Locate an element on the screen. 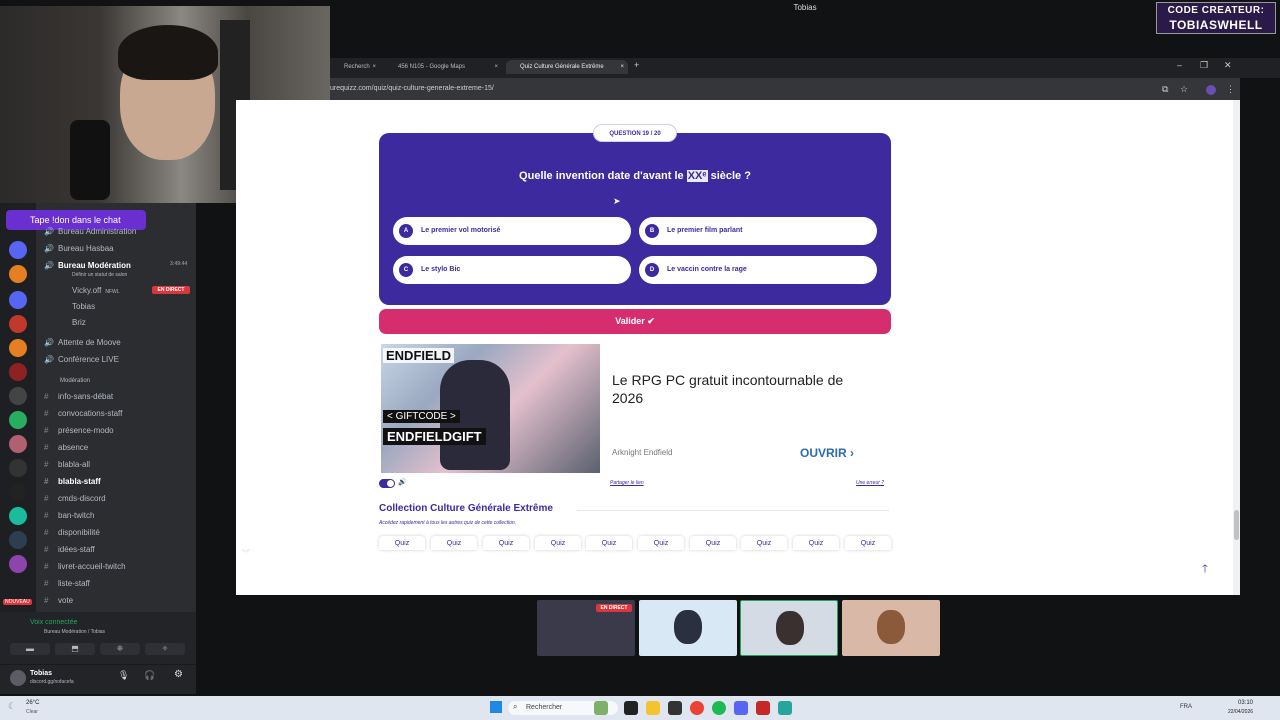 Image resolution: width=1280 pixels, height=720 pixels. screen-share-button: ⬒ is located at coordinates (75, 649).